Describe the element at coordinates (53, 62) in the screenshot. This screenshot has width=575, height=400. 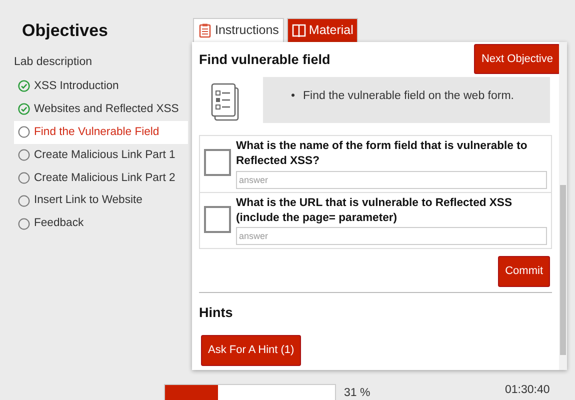
I see `sidebar-subtitle: Lab description` at that location.